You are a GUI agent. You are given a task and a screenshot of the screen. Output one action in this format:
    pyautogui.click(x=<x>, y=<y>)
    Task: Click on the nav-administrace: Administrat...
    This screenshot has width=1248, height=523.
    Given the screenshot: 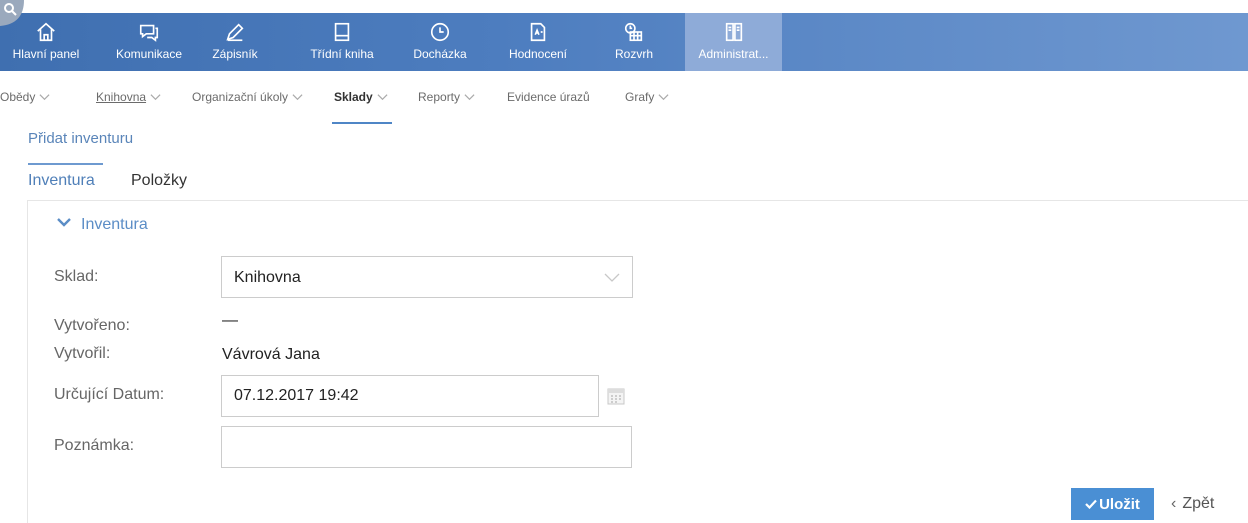 What is the action you would take?
    pyautogui.click(x=733, y=42)
    